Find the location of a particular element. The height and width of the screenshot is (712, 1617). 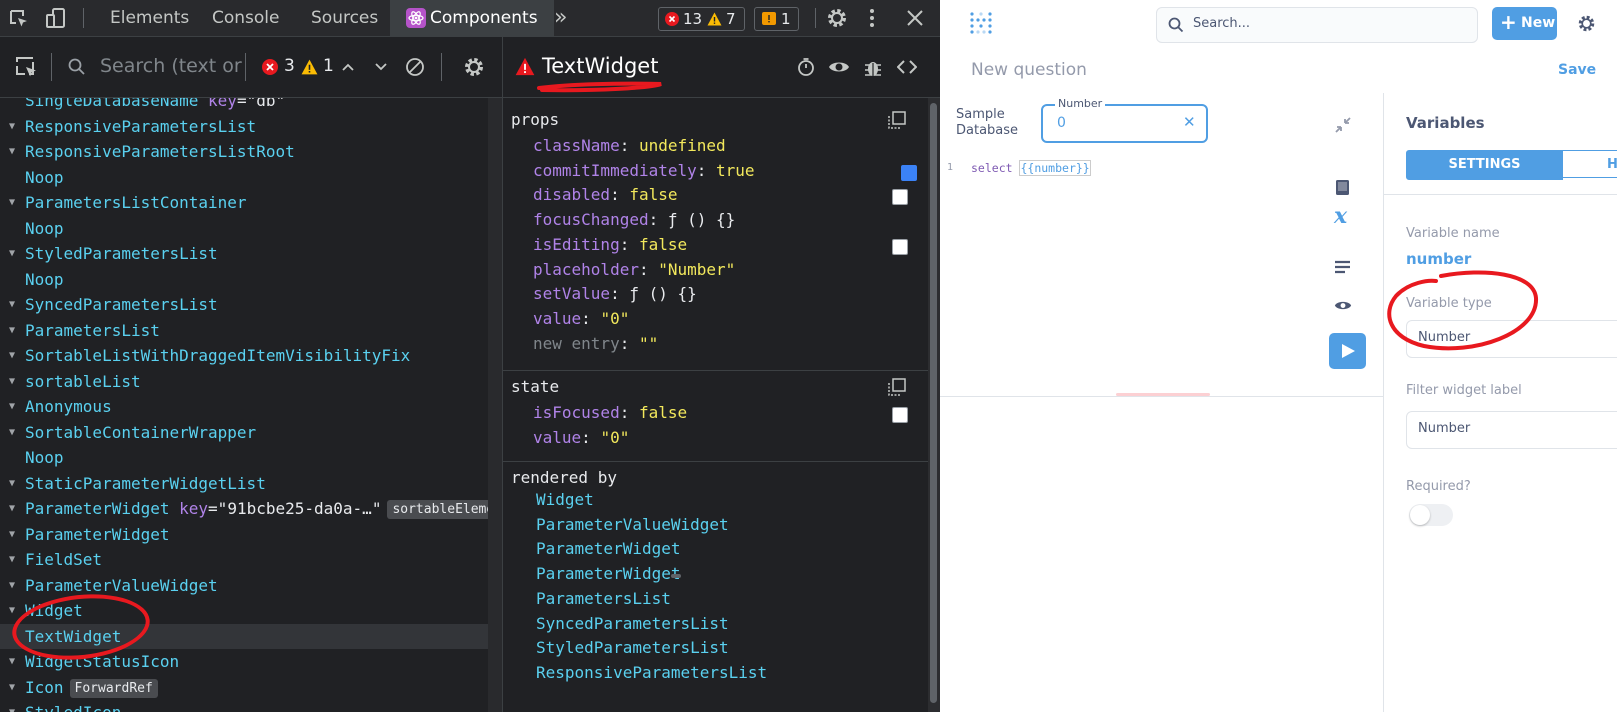

tab-sources: Sources is located at coordinates (344, 18).